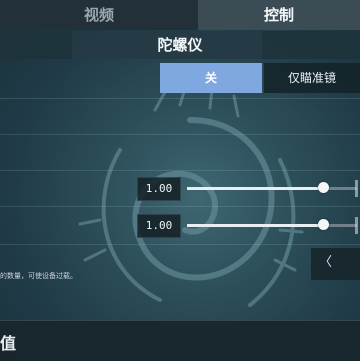 The image size is (360, 361). Describe the element at coordinates (99, 15) in the screenshot. I see `tab-video: 视频` at that location.